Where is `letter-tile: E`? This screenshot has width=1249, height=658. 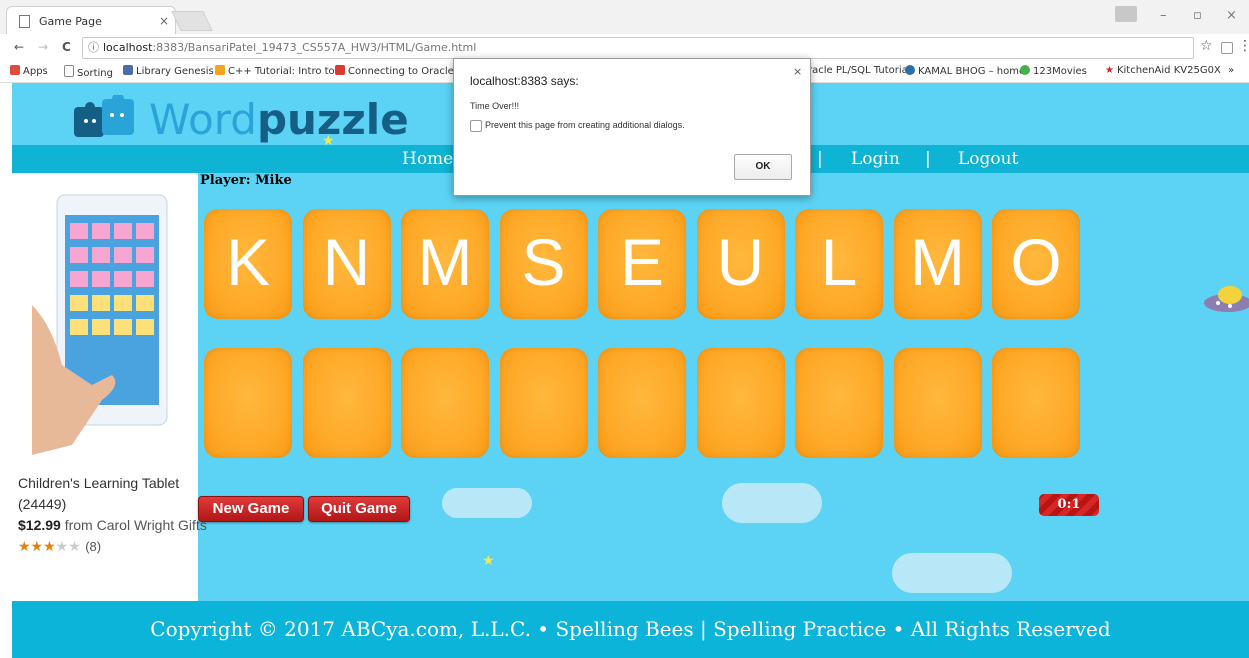 letter-tile: E is located at coordinates (642, 264).